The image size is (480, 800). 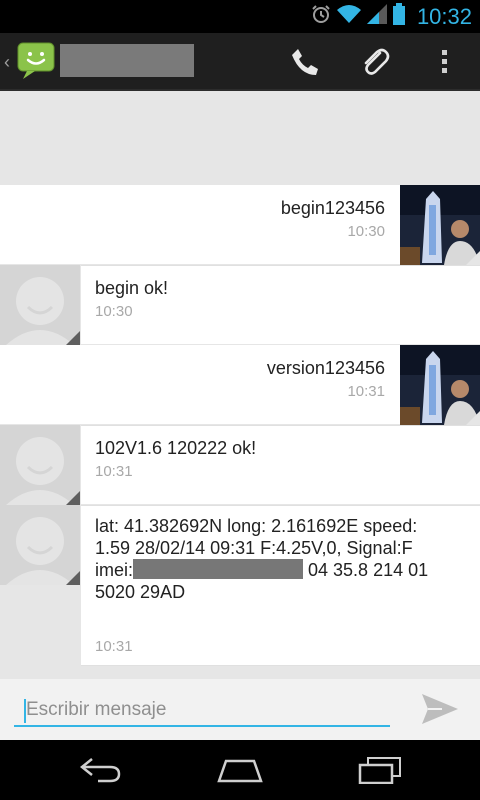 I want to click on message-line: 5020 29AD, so click(x=140, y=592).